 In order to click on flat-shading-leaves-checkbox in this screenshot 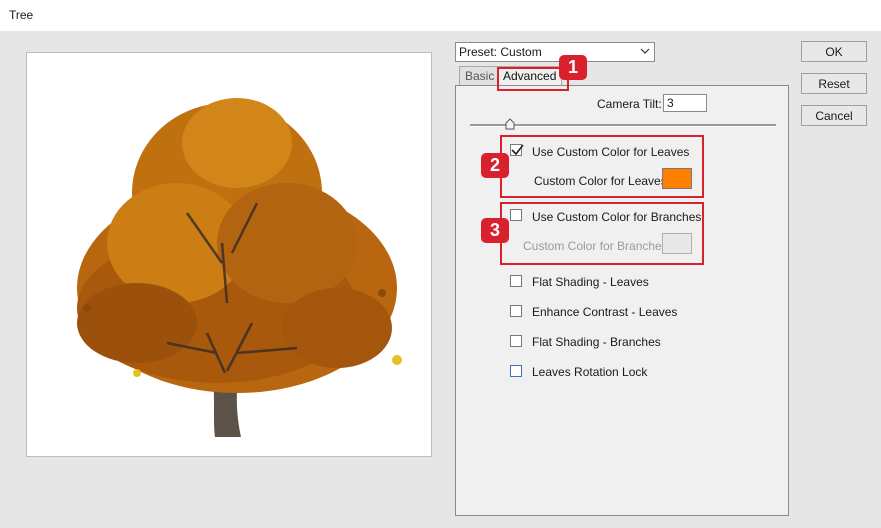, I will do `click(516, 281)`.